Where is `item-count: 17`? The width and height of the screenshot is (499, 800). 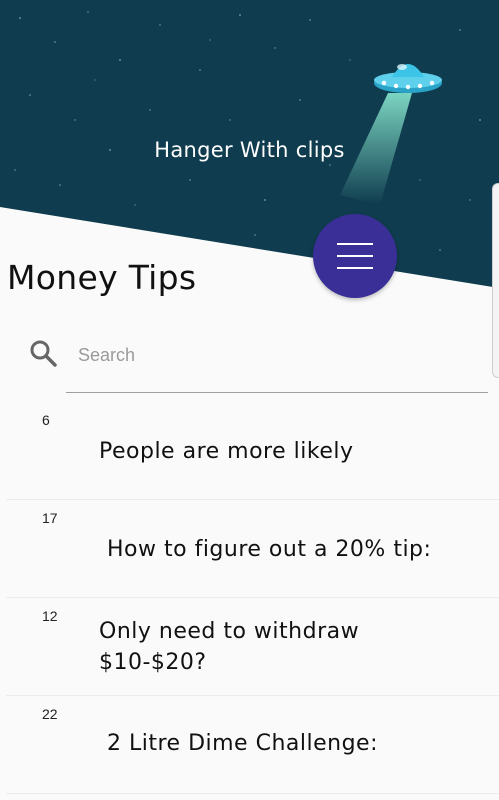
item-count: 17 is located at coordinates (50, 518).